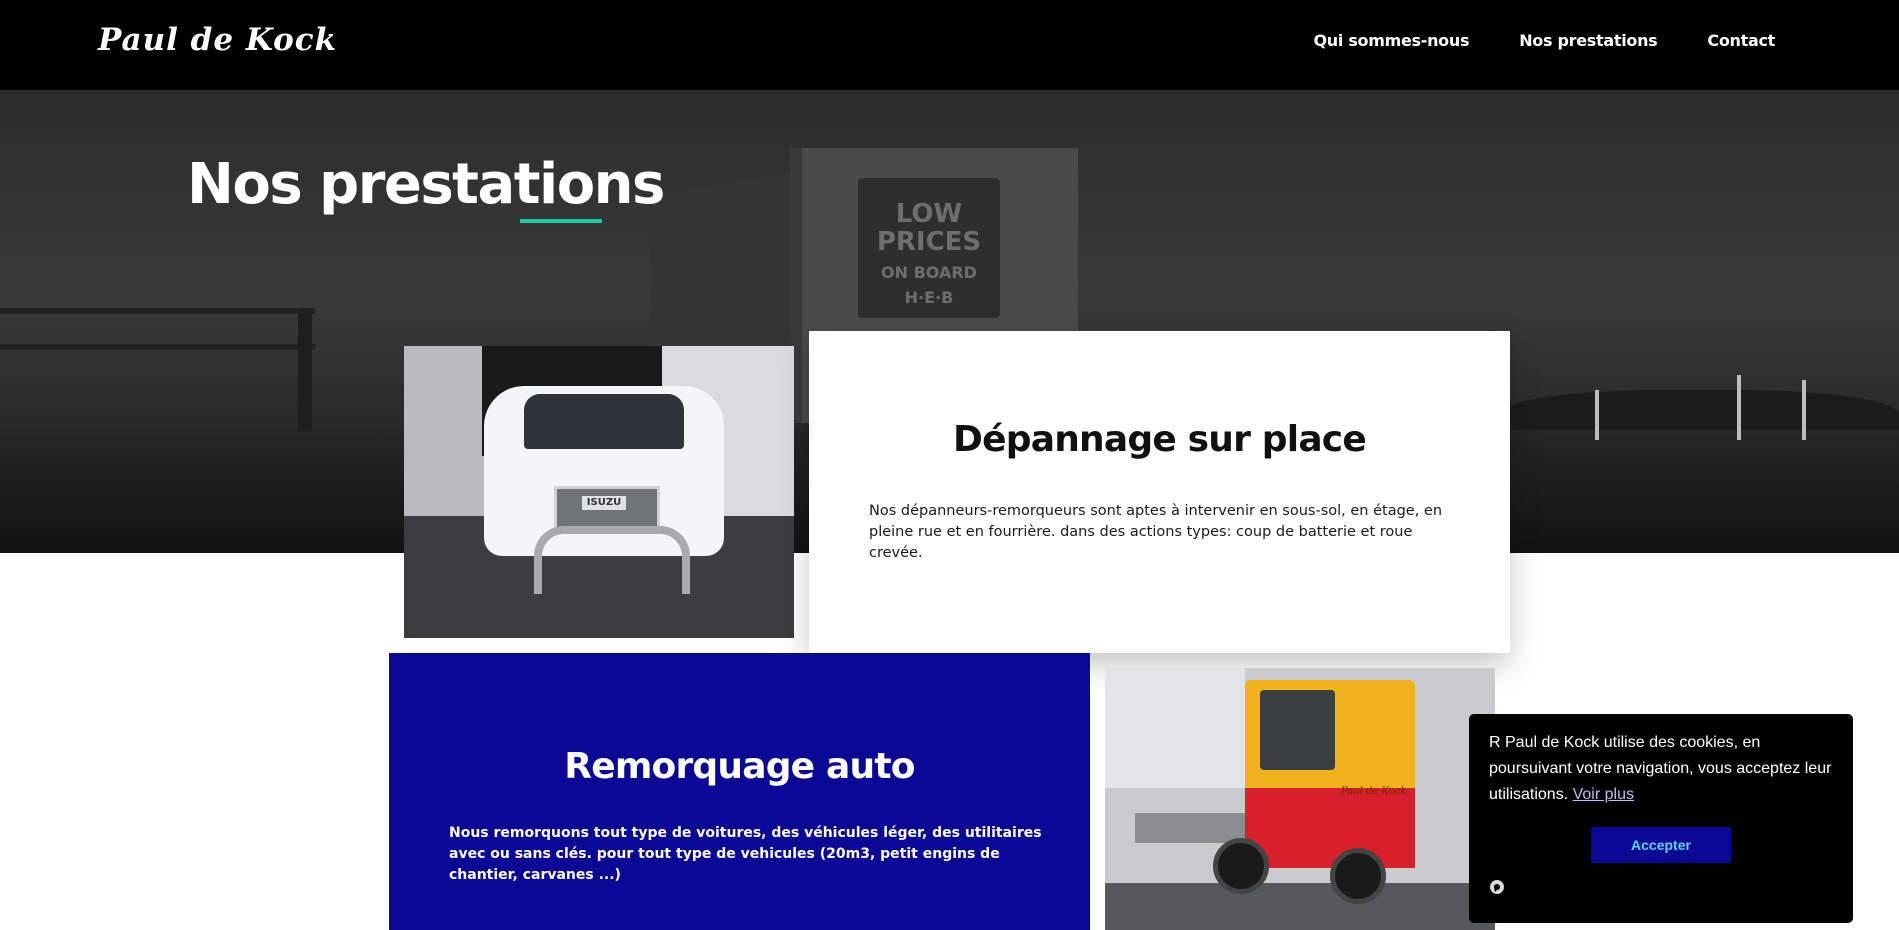 This screenshot has width=1899, height=930. I want to click on service-photo-pickup: ISUZU, so click(599, 492).